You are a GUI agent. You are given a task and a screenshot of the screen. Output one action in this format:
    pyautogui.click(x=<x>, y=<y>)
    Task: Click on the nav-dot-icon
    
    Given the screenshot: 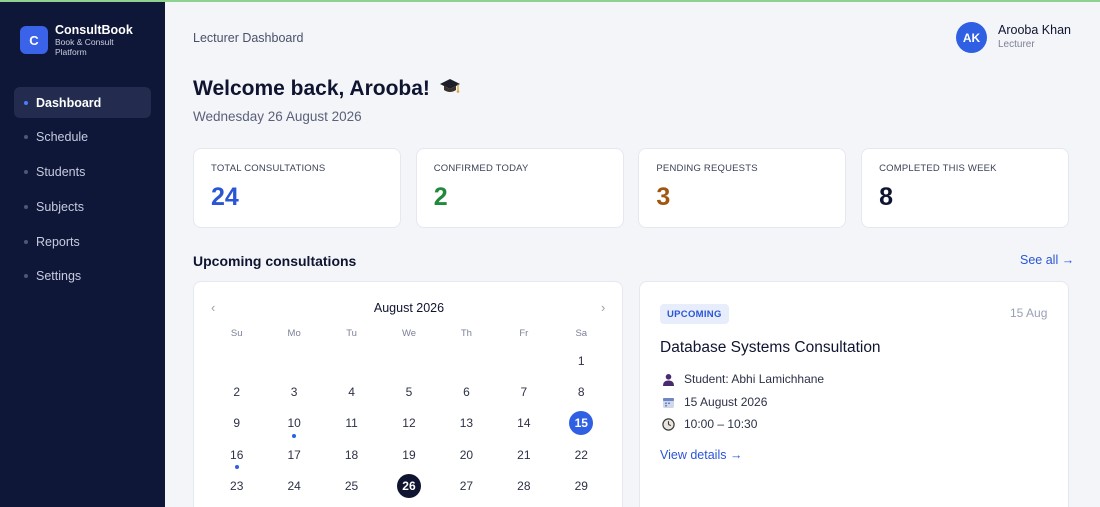 What is the action you would take?
    pyautogui.click(x=26, y=276)
    